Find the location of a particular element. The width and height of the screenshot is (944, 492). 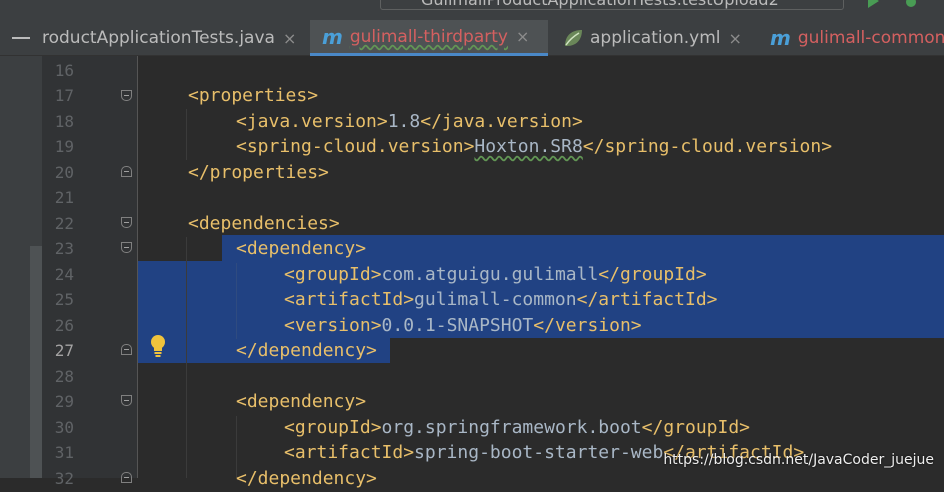

collapse-icon is located at coordinates (21, 38).